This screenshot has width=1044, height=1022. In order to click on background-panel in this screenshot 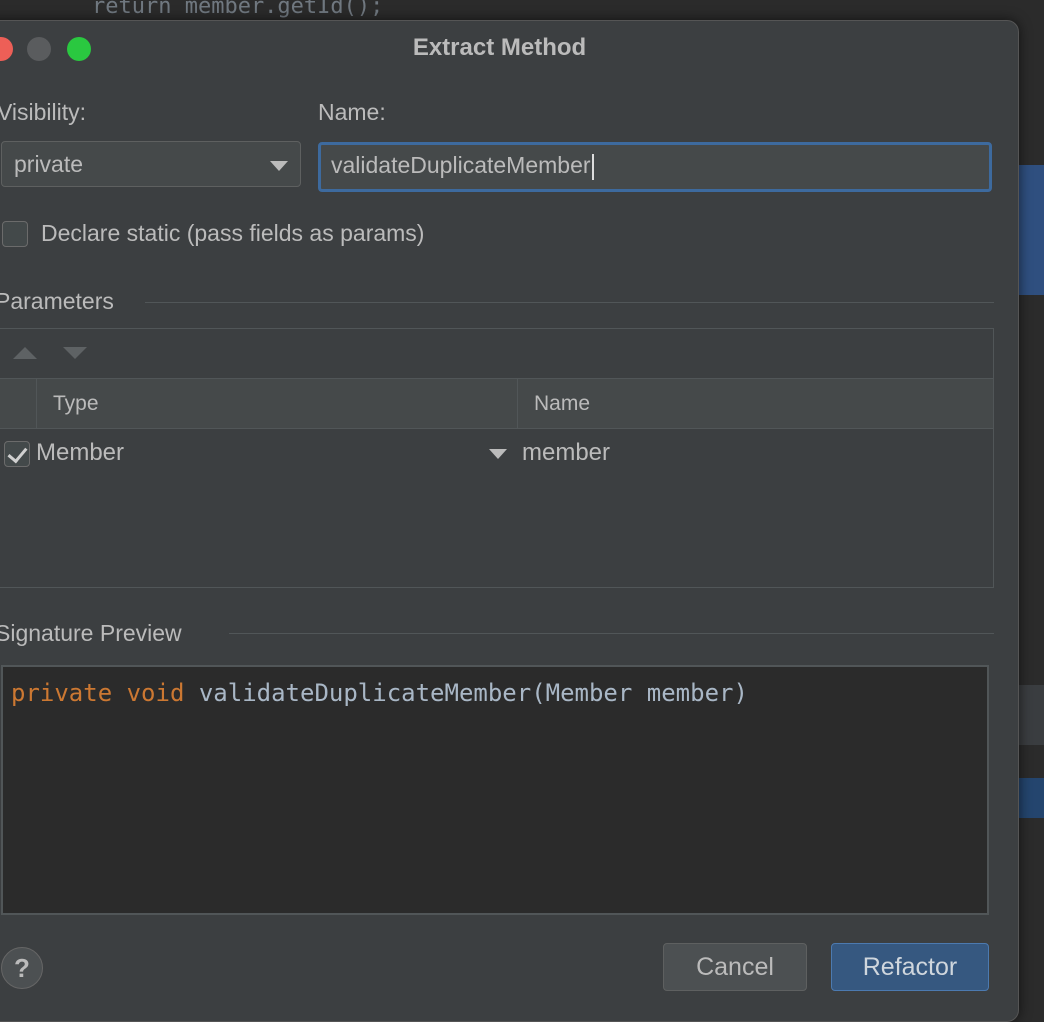, I will do `click(1031, 715)`.